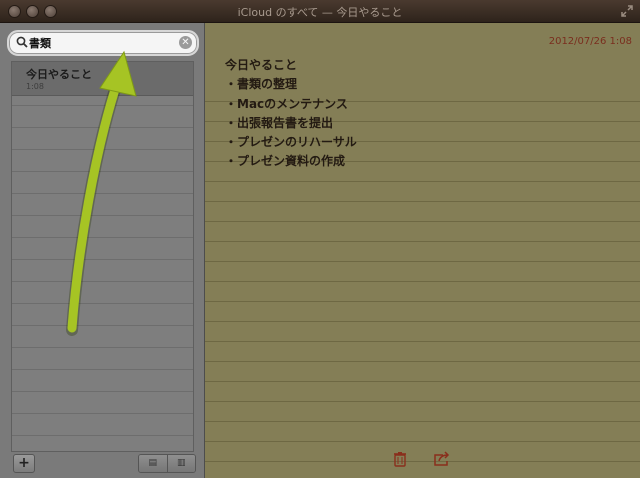 Image resolution: width=640 pixels, height=478 pixels. What do you see at coordinates (590, 41) in the screenshot?
I see `note-date: 2012/07/26 1:08` at bounding box center [590, 41].